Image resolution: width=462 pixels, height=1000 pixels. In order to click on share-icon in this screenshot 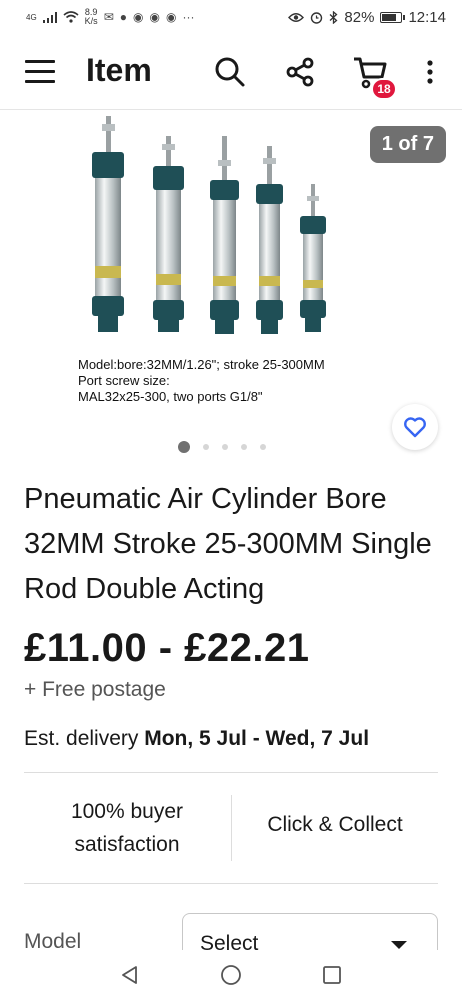, I will do `click(300, 72)`.